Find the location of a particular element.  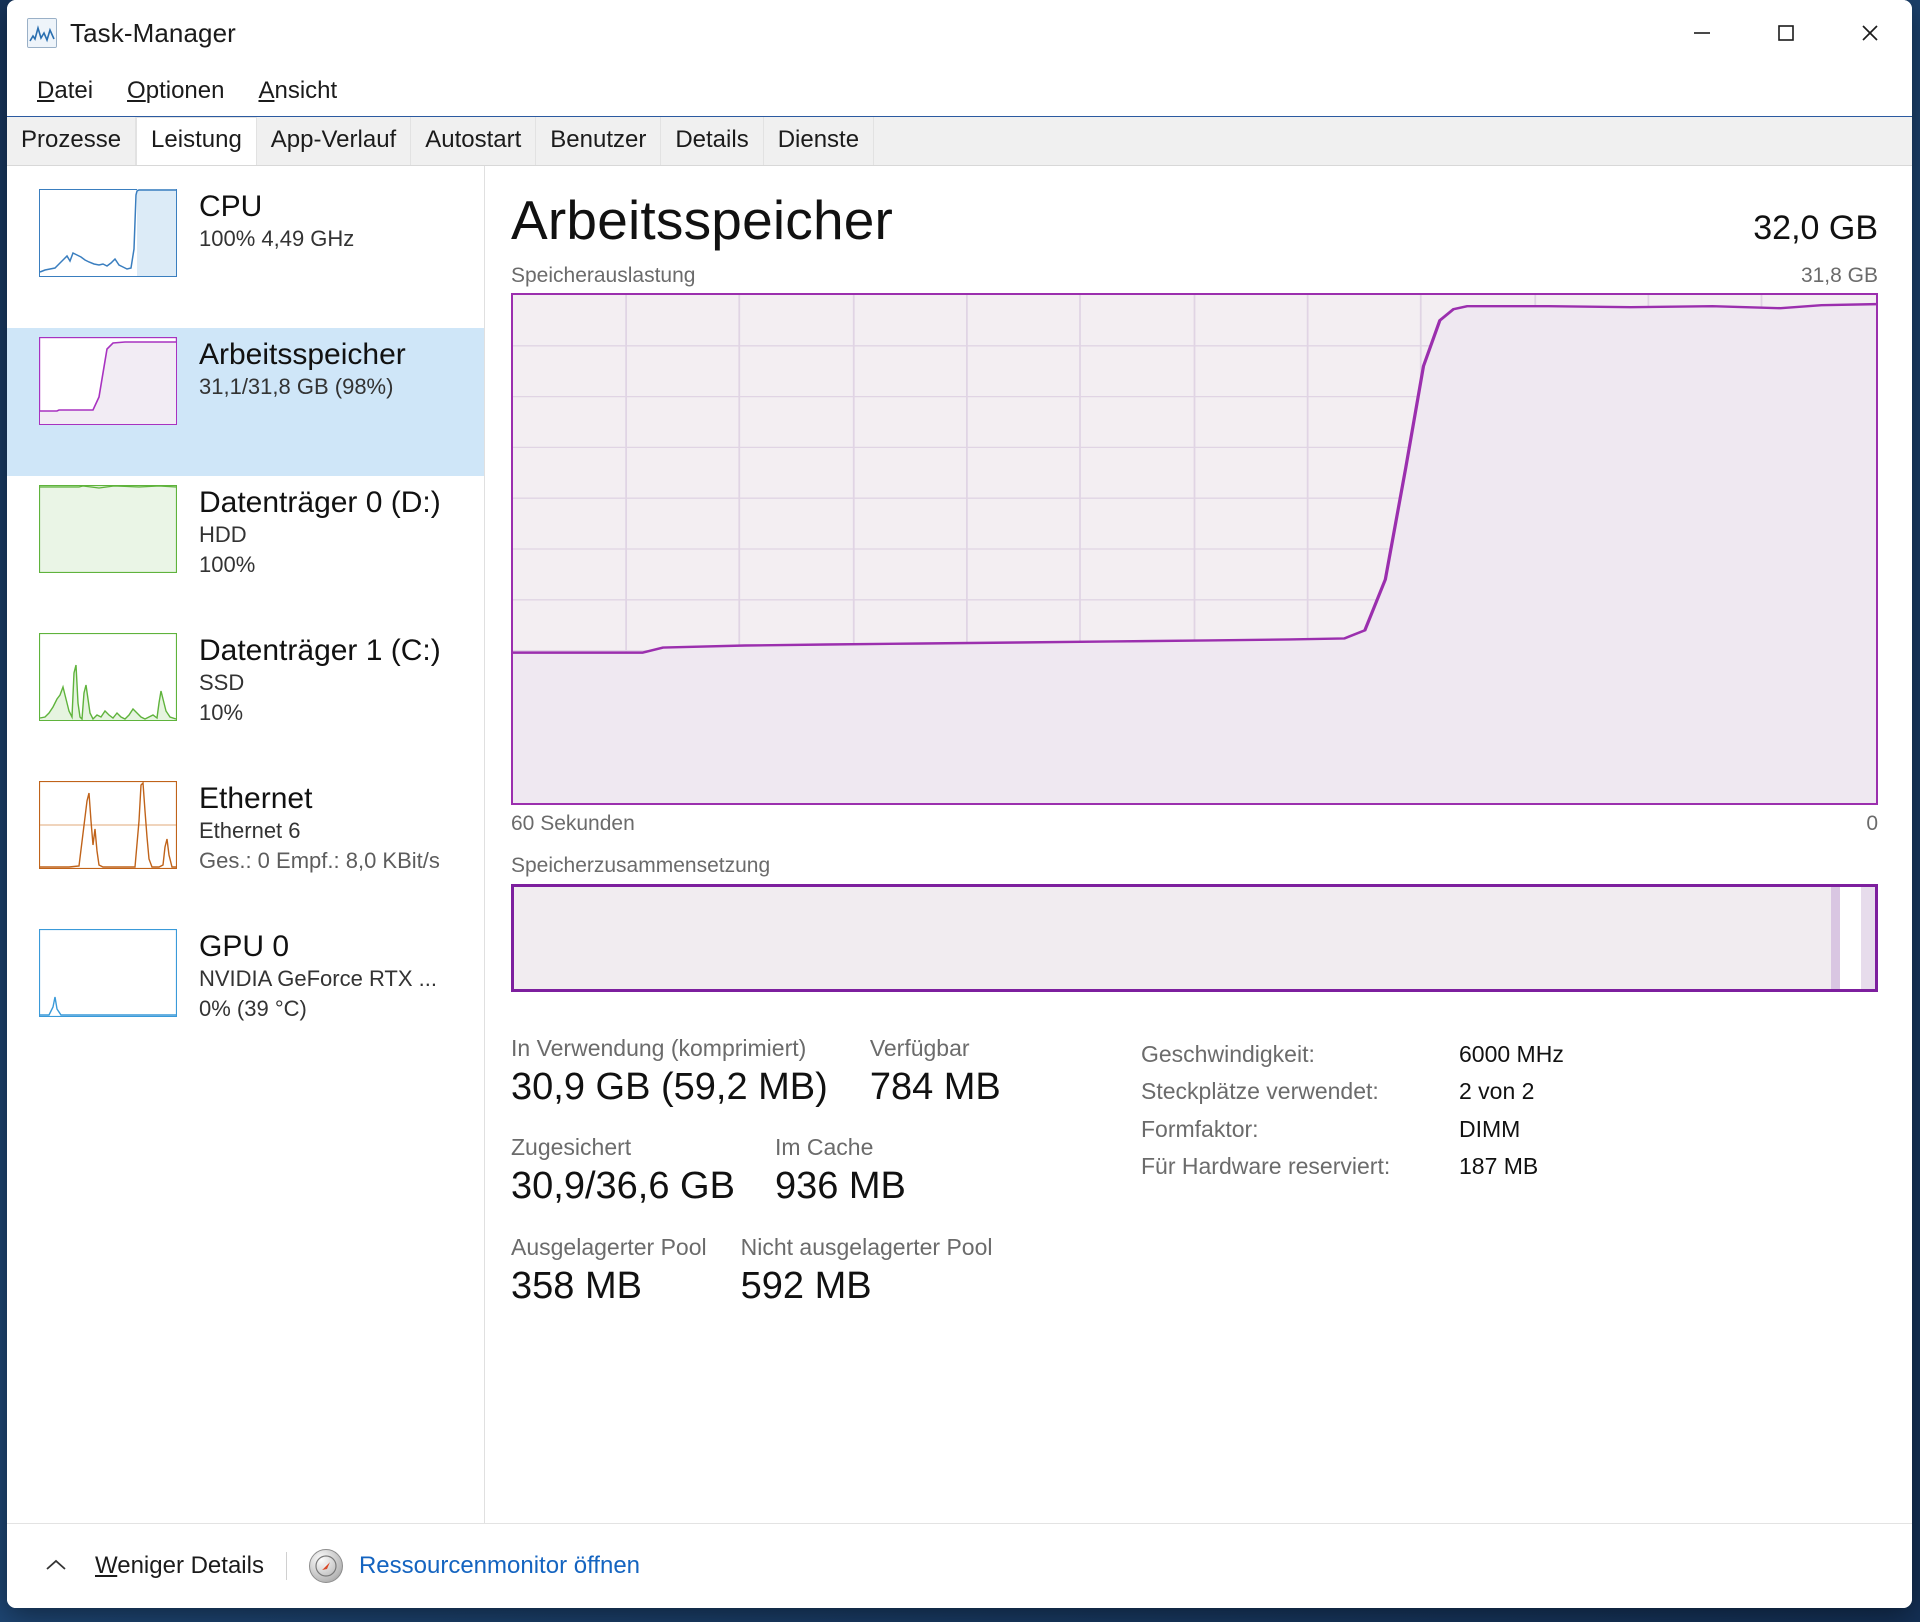

graph-caption-row: Speicherauslastung 31,8 GB is located at coordinates (1194, 276).